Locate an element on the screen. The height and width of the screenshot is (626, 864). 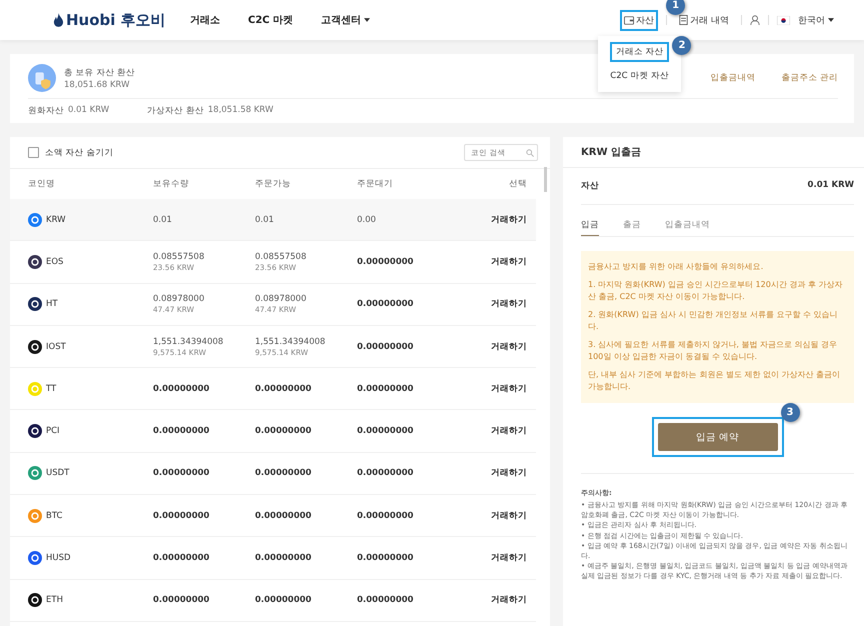
total-value: 18,051.68 KRW is located at coordinates (97, 85).